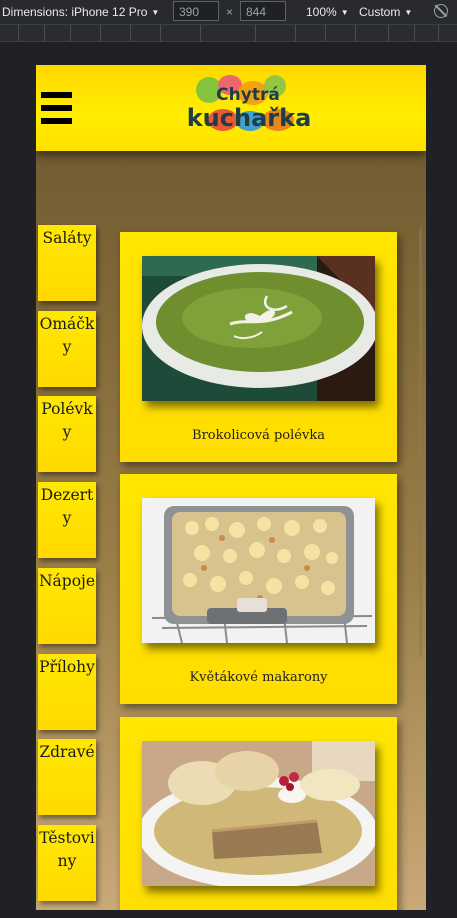  Describe the element at coordinates (67, 349) in the screenshot. I see `category-omacky: Omáčky` at that location.